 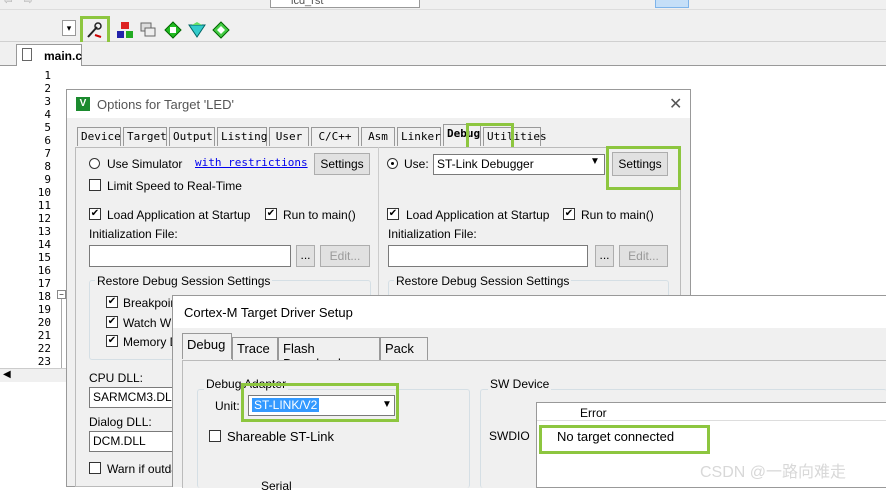 I want to click on breakpoints-checkbox: ✔, so click(x=112, y=302).